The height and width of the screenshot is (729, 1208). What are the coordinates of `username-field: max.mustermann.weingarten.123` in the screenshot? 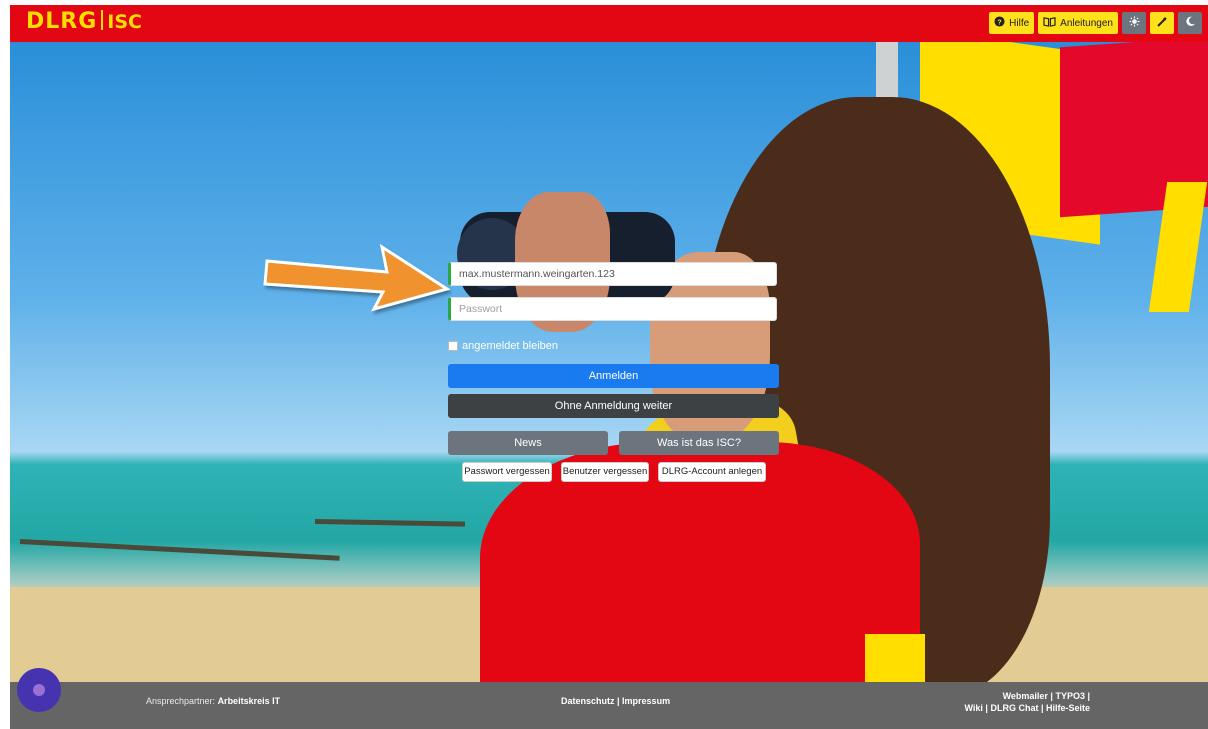 It's located at (612, 274).